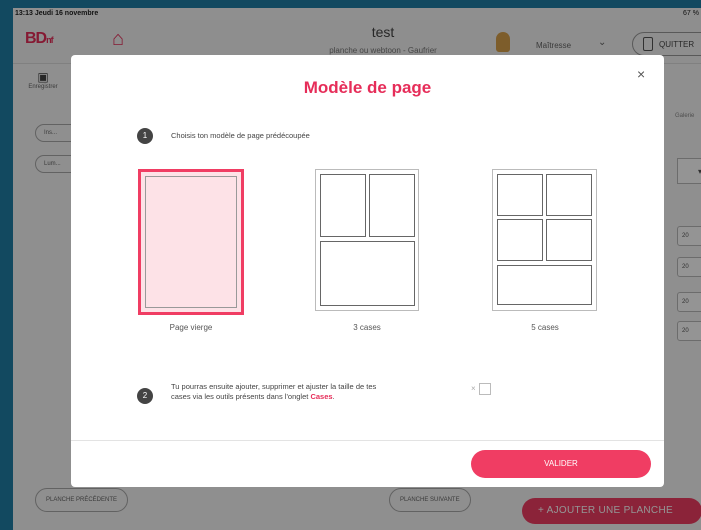  I want to click on template-5-label: 5 cases, so click(545, 327).